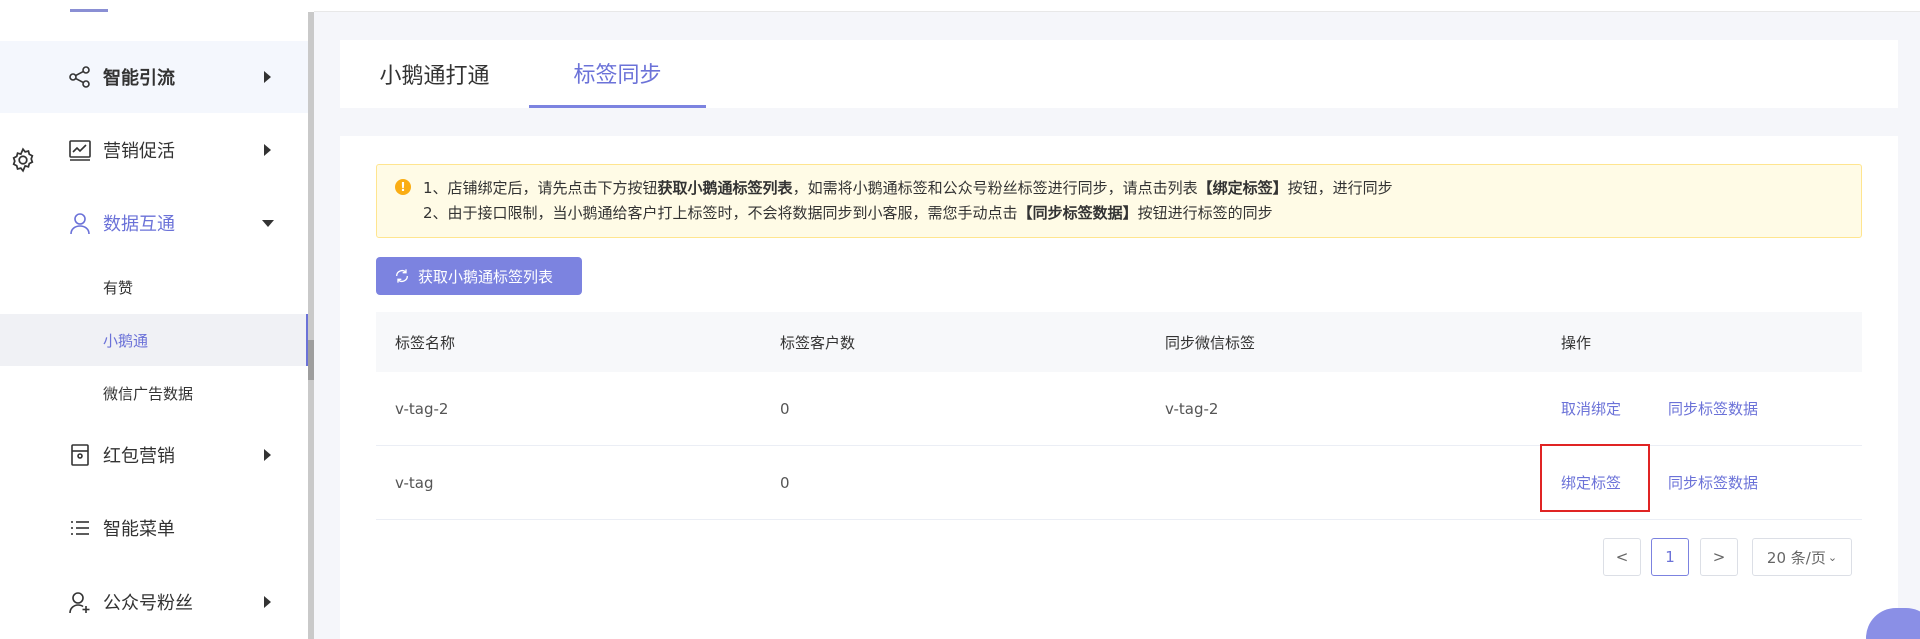 This screenshot has width=1920, height=639. I want to click on fetch-tag-list-button: 获取小鹅通标签列表, so click(479, 276).